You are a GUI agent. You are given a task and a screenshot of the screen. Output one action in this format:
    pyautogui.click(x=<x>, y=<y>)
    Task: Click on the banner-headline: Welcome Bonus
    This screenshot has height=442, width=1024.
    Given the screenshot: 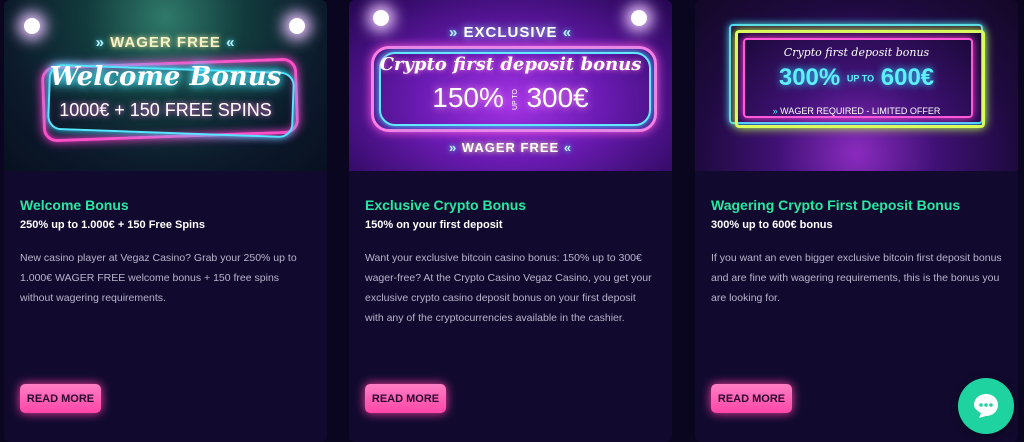 What is the action you would take?
    pyautogui.click(x=165, y=77)
    